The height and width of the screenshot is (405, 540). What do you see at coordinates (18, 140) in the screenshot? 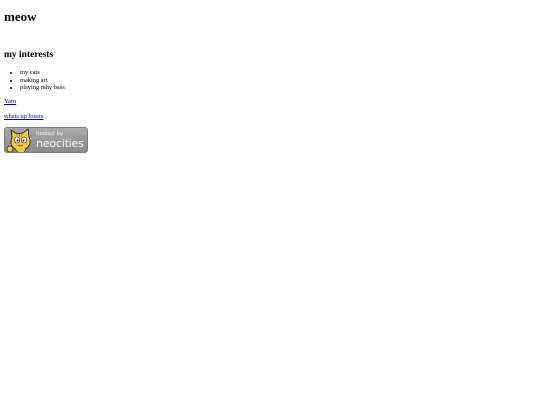
I see `neocities-cat-icon` at bounding box center [18, 140].